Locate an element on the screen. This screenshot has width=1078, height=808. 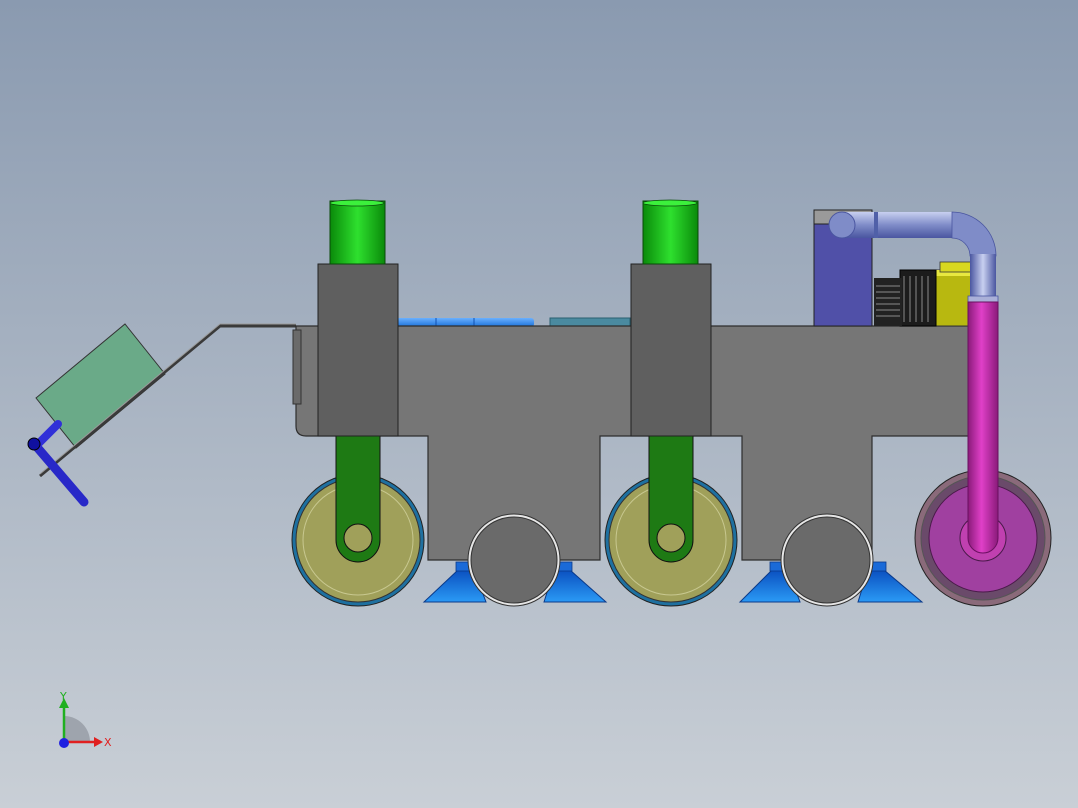
triad-x-label: X is located at coordinates (108, 742).